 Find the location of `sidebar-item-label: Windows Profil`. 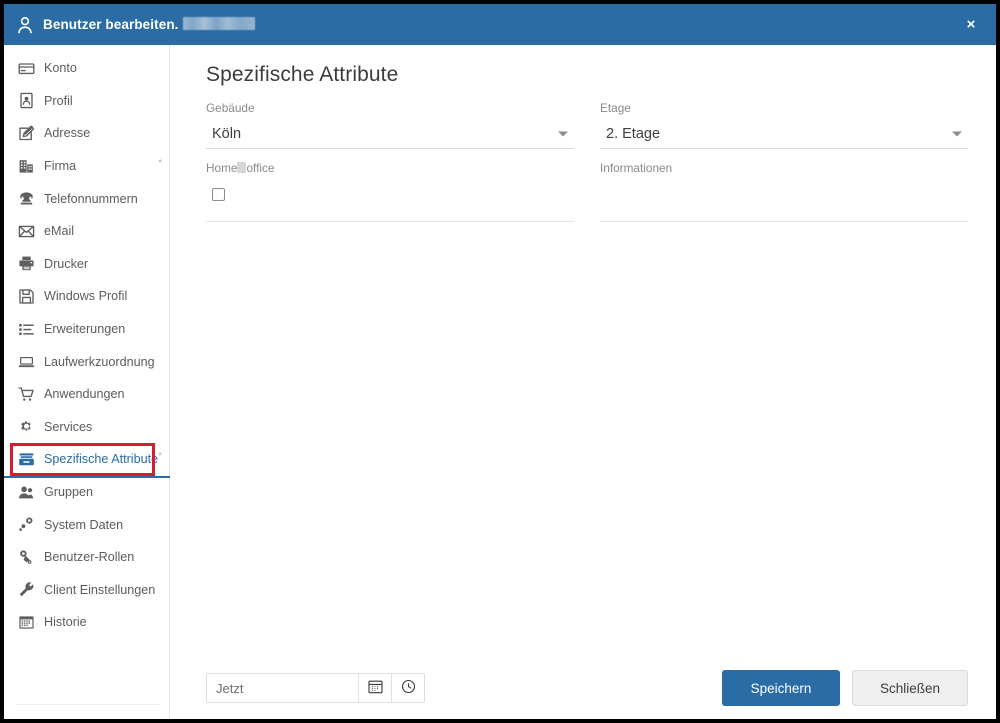

sidebar-item-label: Windows Profil is located at coordinates (86, 296).